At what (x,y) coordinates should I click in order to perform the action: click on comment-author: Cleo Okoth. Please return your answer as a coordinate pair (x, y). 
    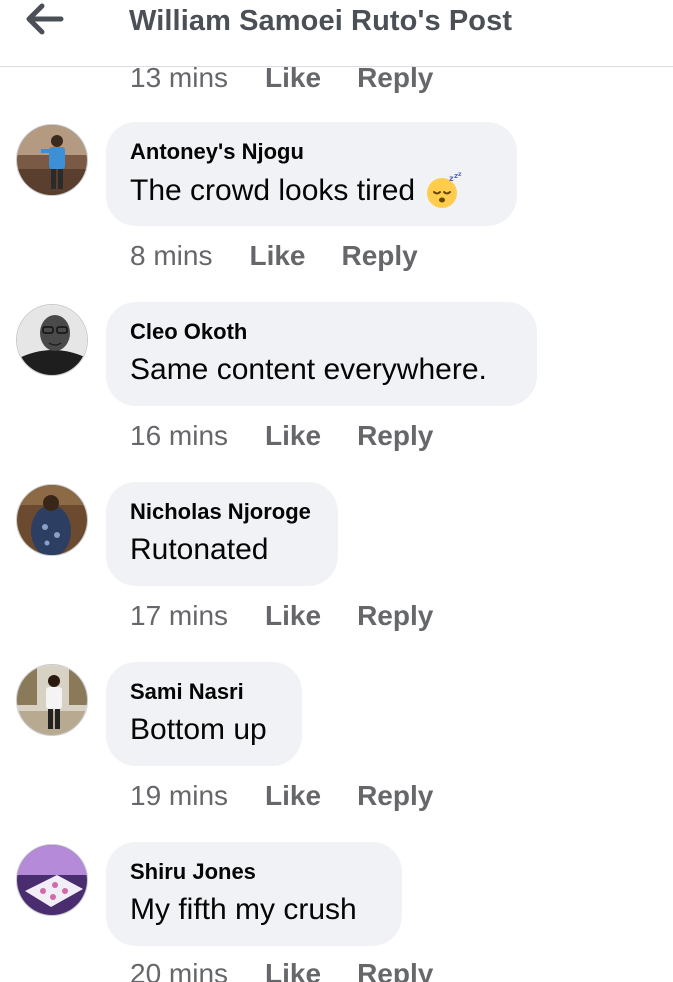
    Looking at the image, I should click on (321, 332).